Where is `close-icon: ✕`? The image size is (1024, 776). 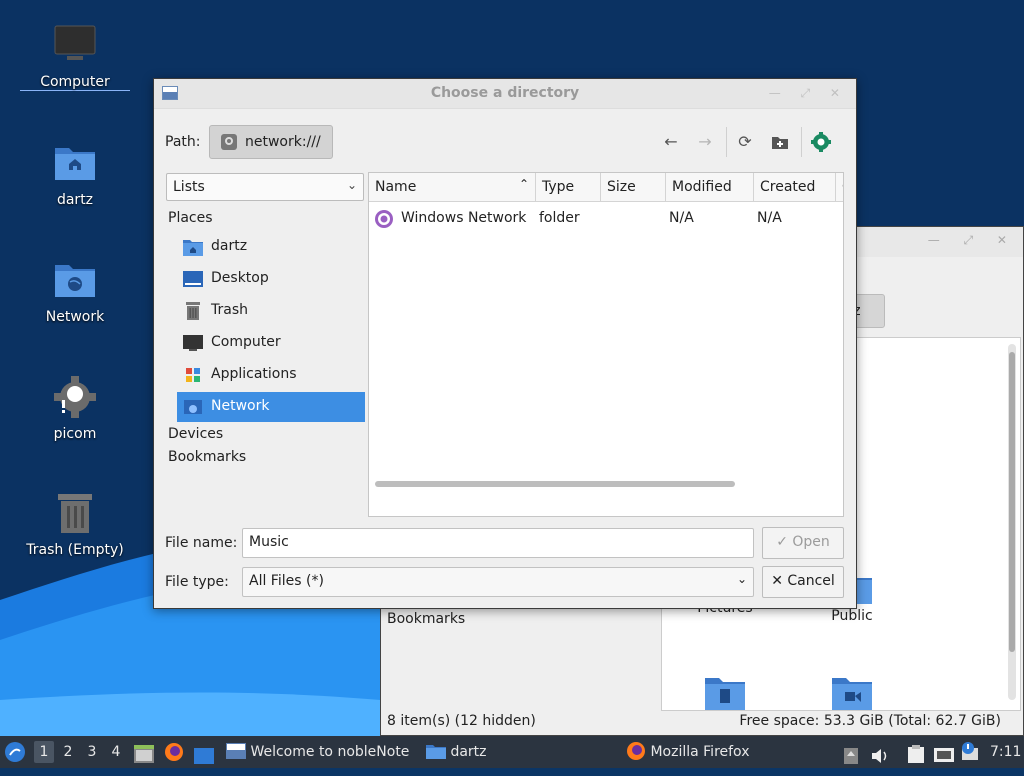
close-icon: ✕ is located at coordinates (777, 581).